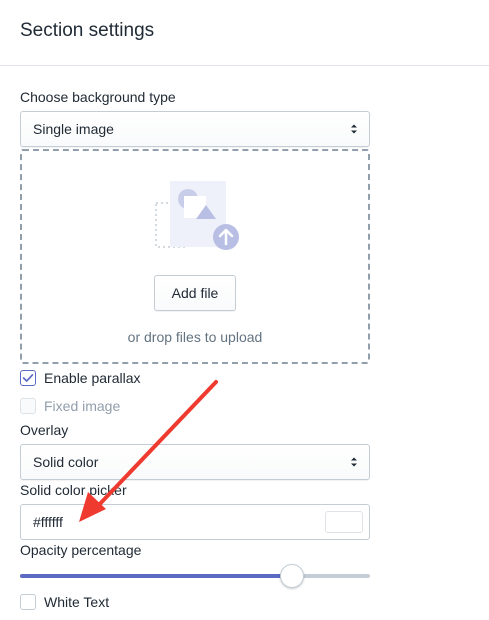 This screenshot has width=489, height=620. I want to click on overlay-select: Solid color, so click(195, 462).